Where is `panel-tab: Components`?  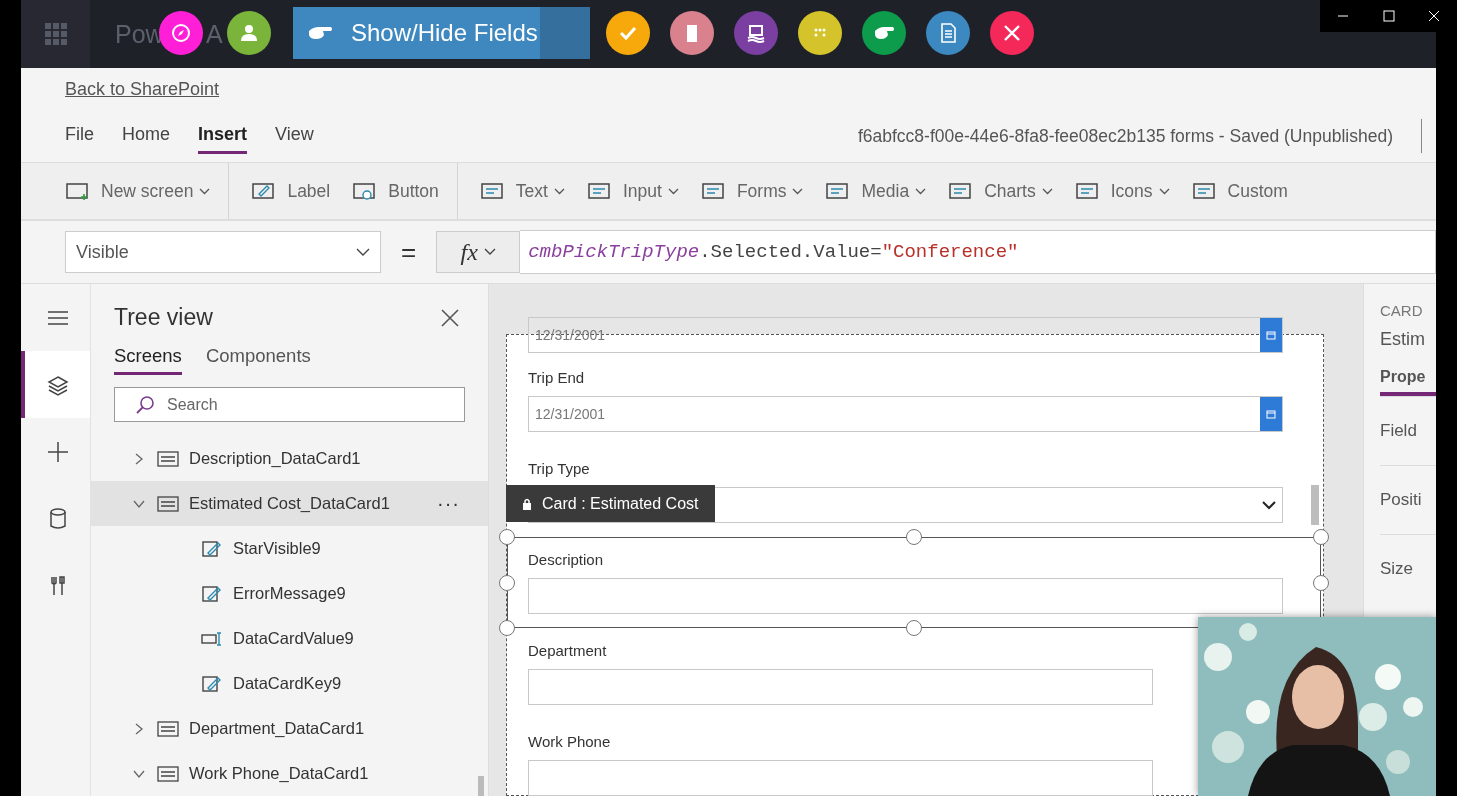 panel-tab: Components is located at coordinates (258, 360).